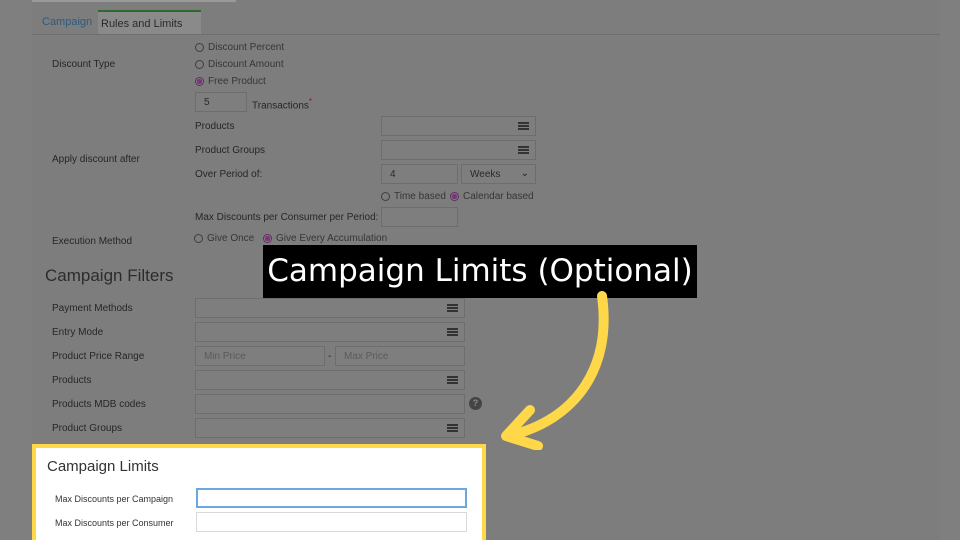 This screenshot has height=540, width=960. I want to click on radio-calendar-based: Calendar based, so click(492, 196).